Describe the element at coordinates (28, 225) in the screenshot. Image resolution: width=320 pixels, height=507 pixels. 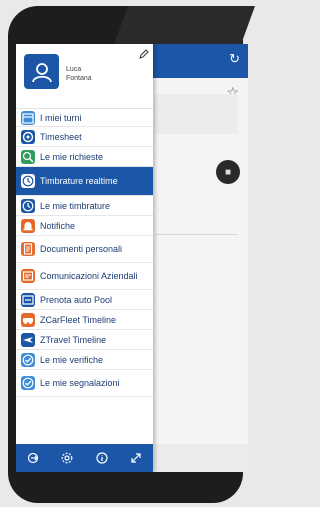
I see `bell-icon` at that location.